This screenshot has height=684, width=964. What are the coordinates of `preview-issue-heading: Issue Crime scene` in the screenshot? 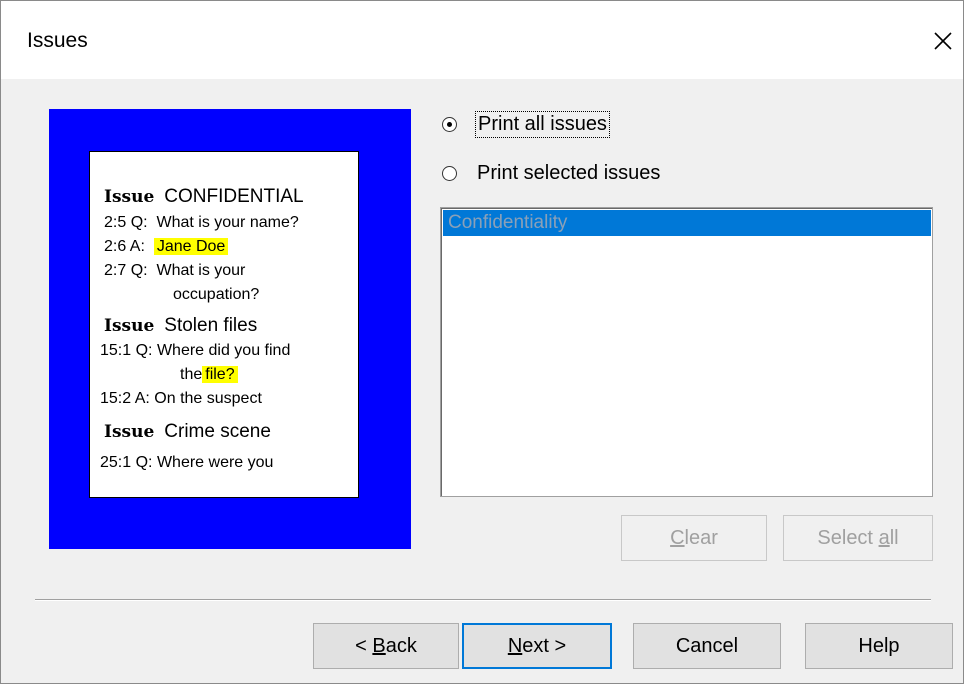 It's located at (187, 431).